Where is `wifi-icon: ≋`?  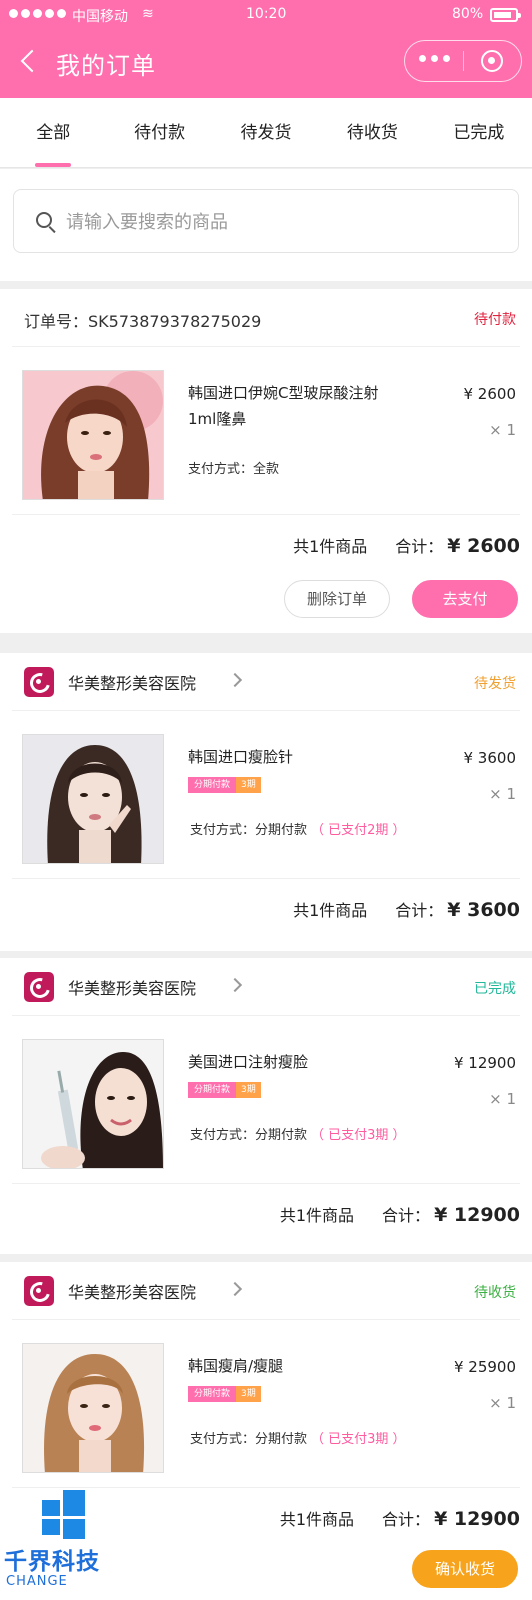
wifi-icon: ≋ is located at coordinates (148, 14).